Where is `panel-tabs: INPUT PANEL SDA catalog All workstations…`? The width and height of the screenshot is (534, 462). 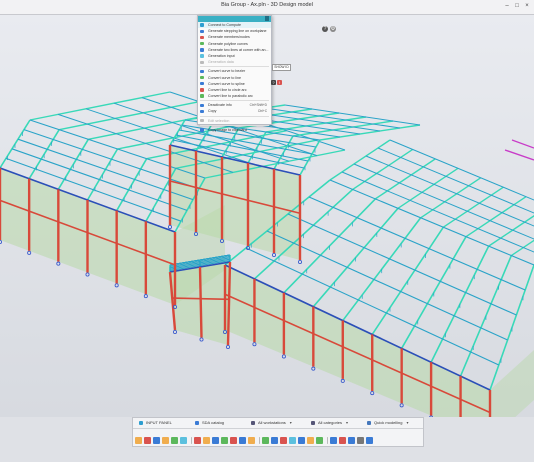 panel-tabs: INPUT PANEL SDA catalog All workstations… is located at coordinates (278, 423).